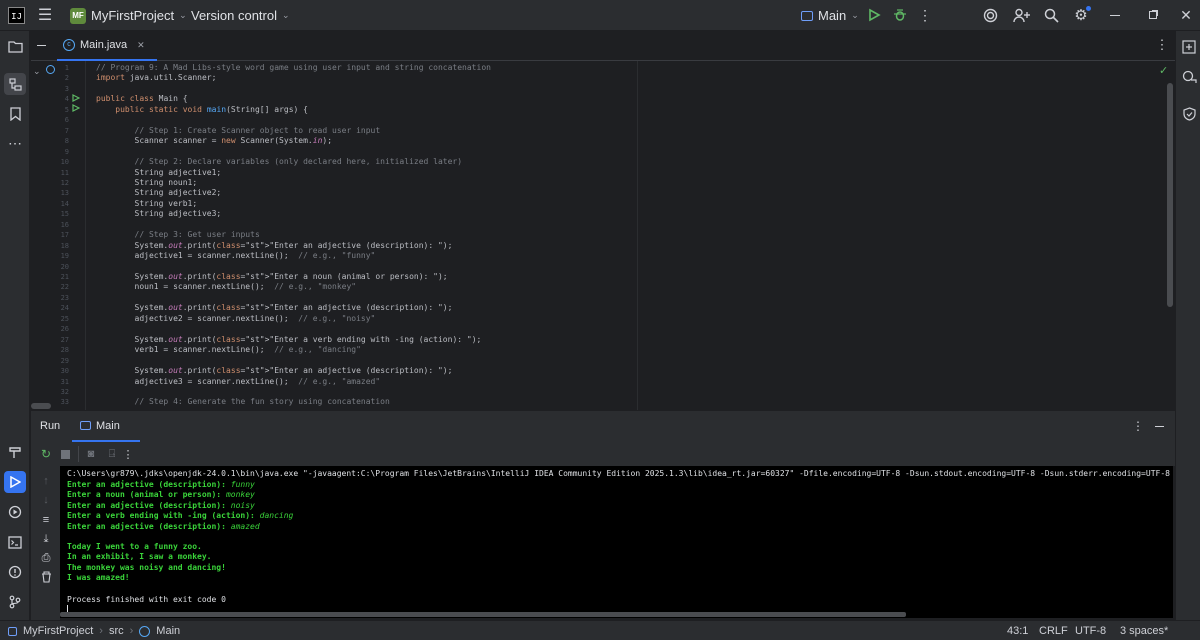 This screenshot has height=640, width=1200. Describe the element at coordinates (46, 577) in the screenshot. I see `trash-icon` at that location.